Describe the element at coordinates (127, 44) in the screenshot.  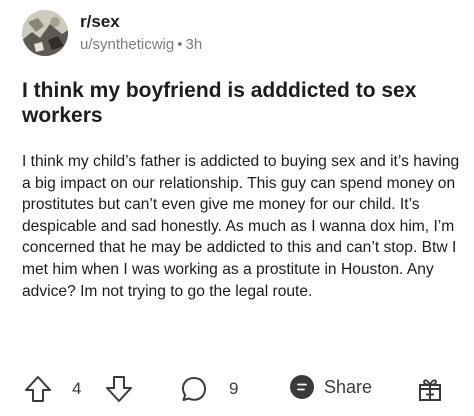
I see `author-username: u/syntheticwig` at that location.